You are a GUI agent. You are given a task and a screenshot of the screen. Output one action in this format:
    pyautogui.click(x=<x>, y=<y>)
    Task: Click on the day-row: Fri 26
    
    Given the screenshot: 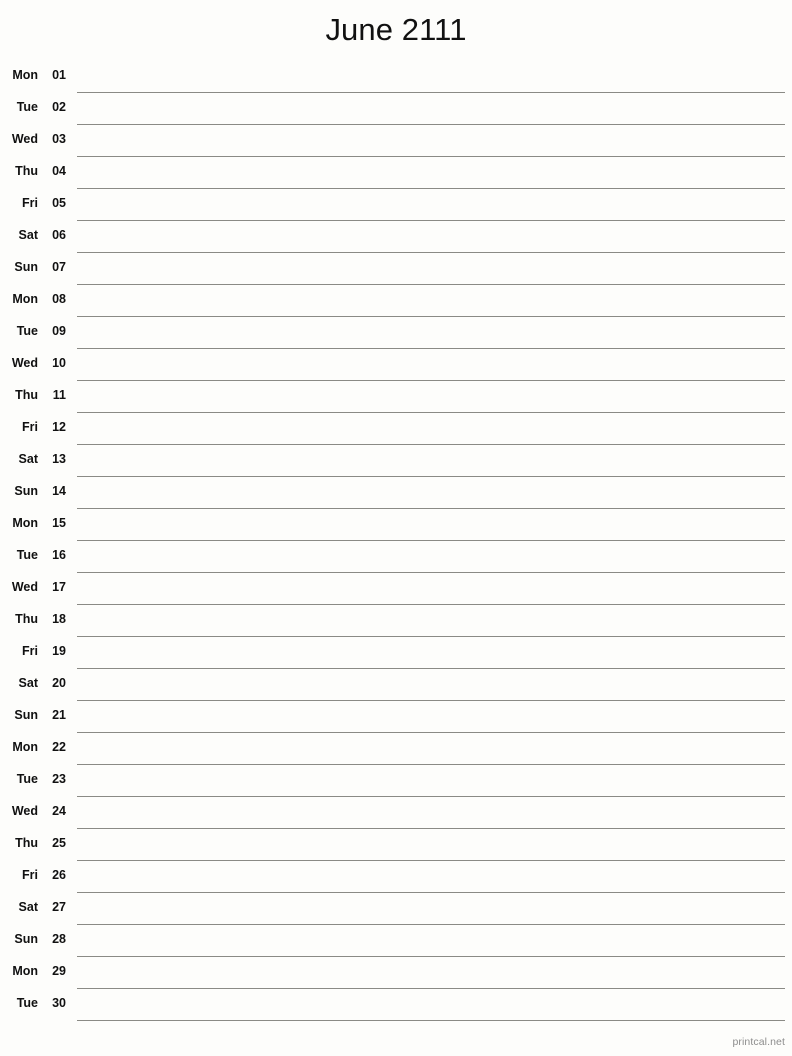 What is the action you would take?
    pyautogui.click(x=396, y=877)
    